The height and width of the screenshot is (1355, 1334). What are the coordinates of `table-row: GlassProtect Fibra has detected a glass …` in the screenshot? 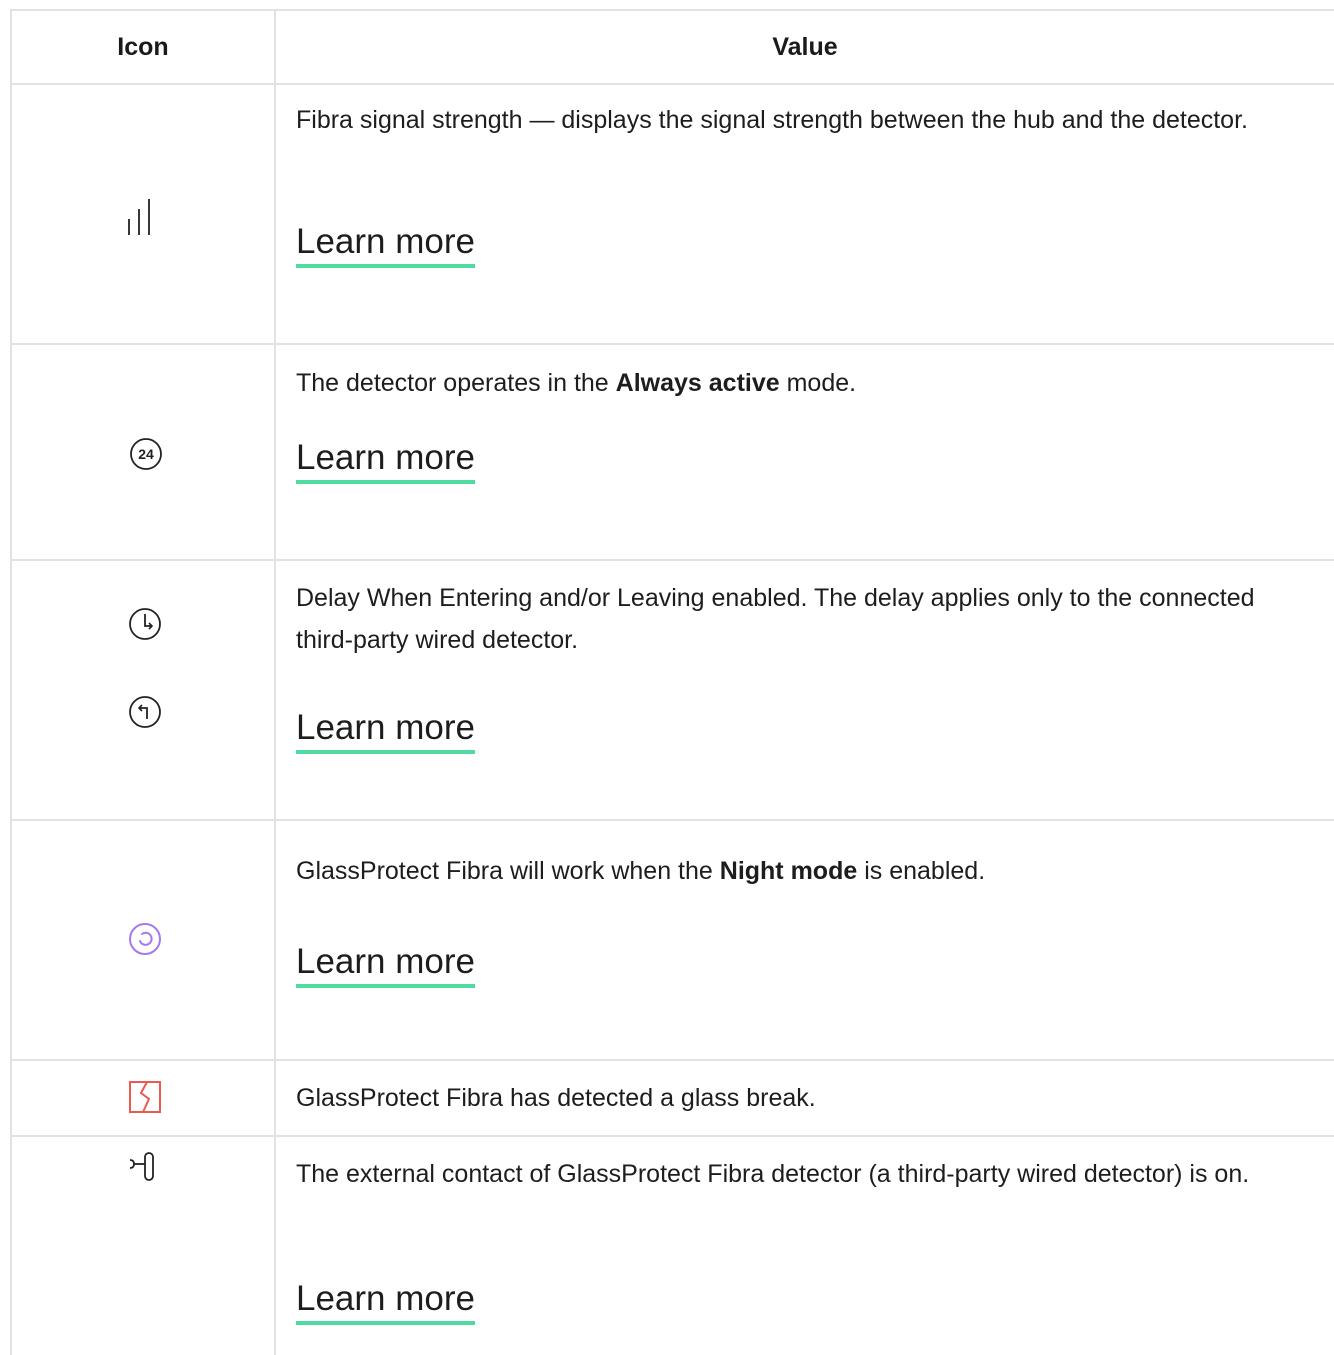 It's located at (672, 1099).